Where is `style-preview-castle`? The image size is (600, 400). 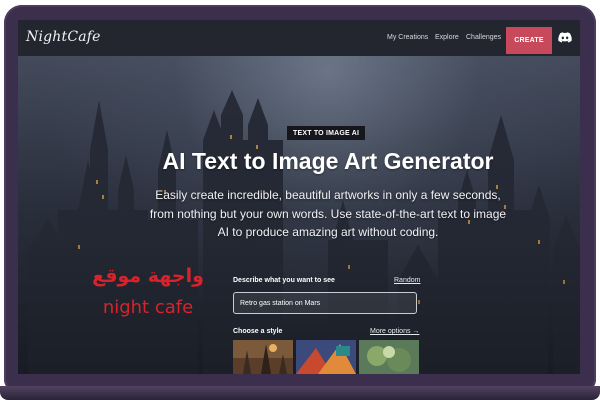
style-preview-castle is located at coordinates (263, 357).